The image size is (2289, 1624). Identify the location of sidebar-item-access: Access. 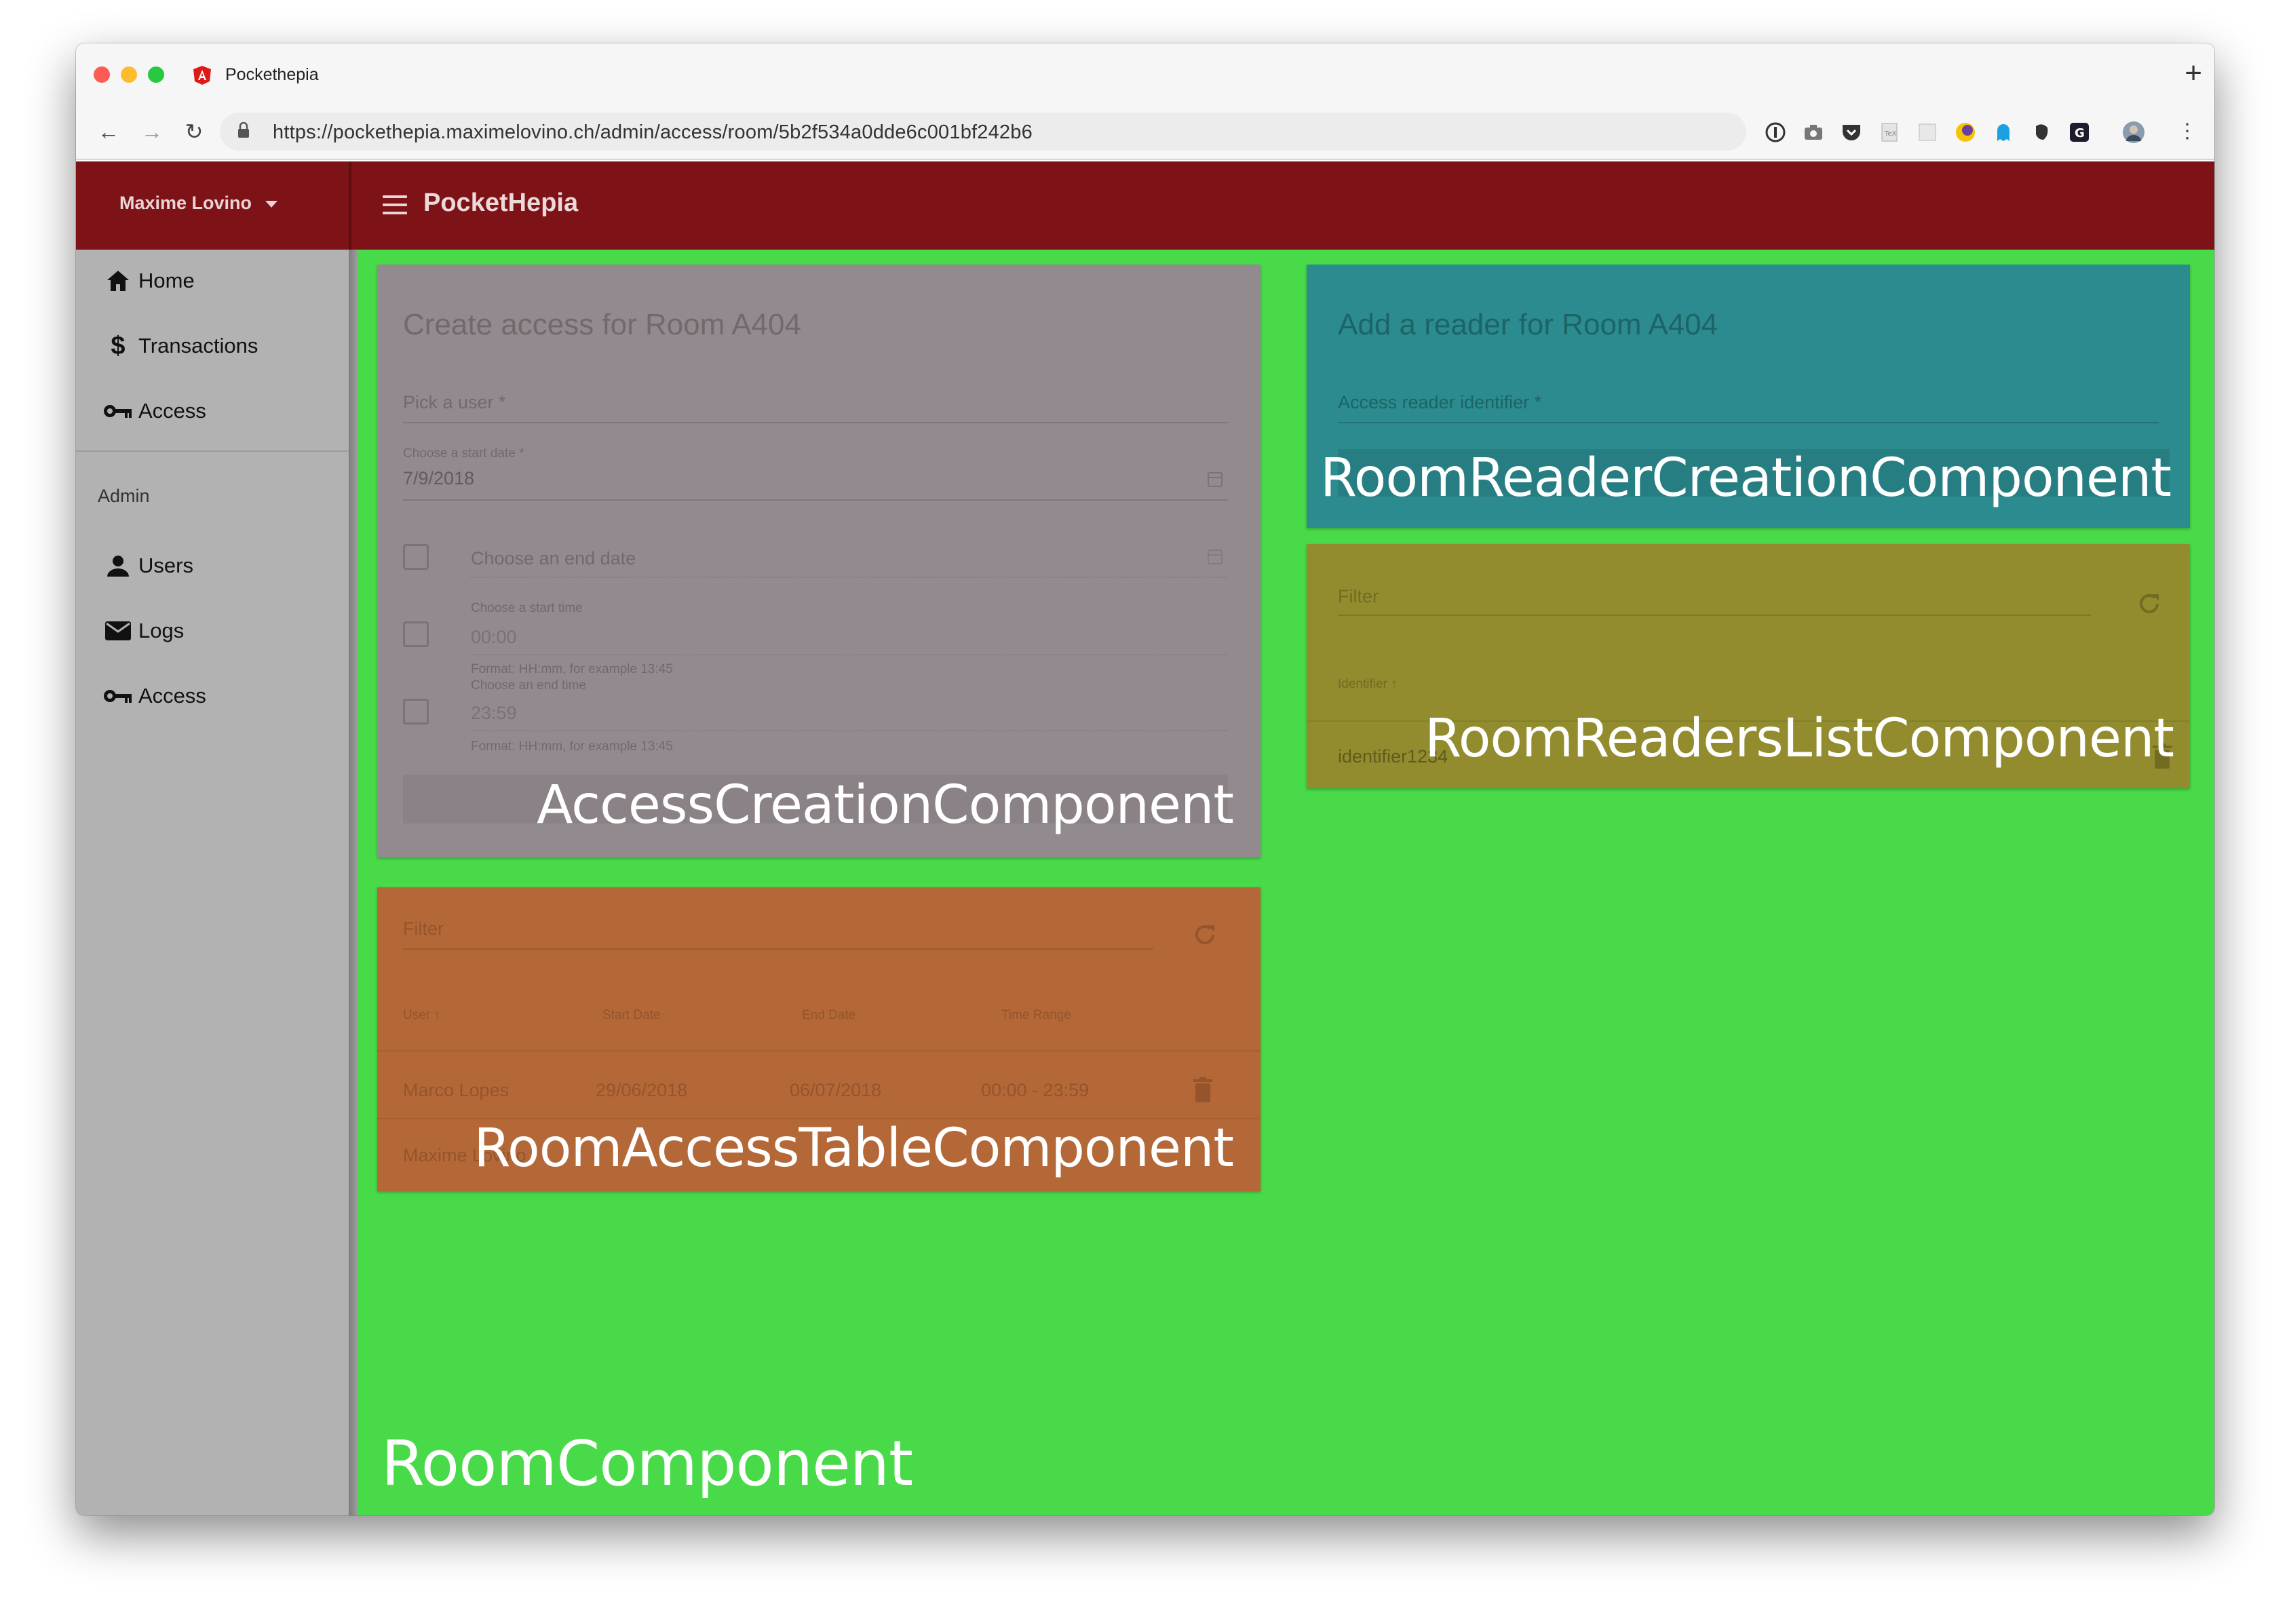
(154, 411).